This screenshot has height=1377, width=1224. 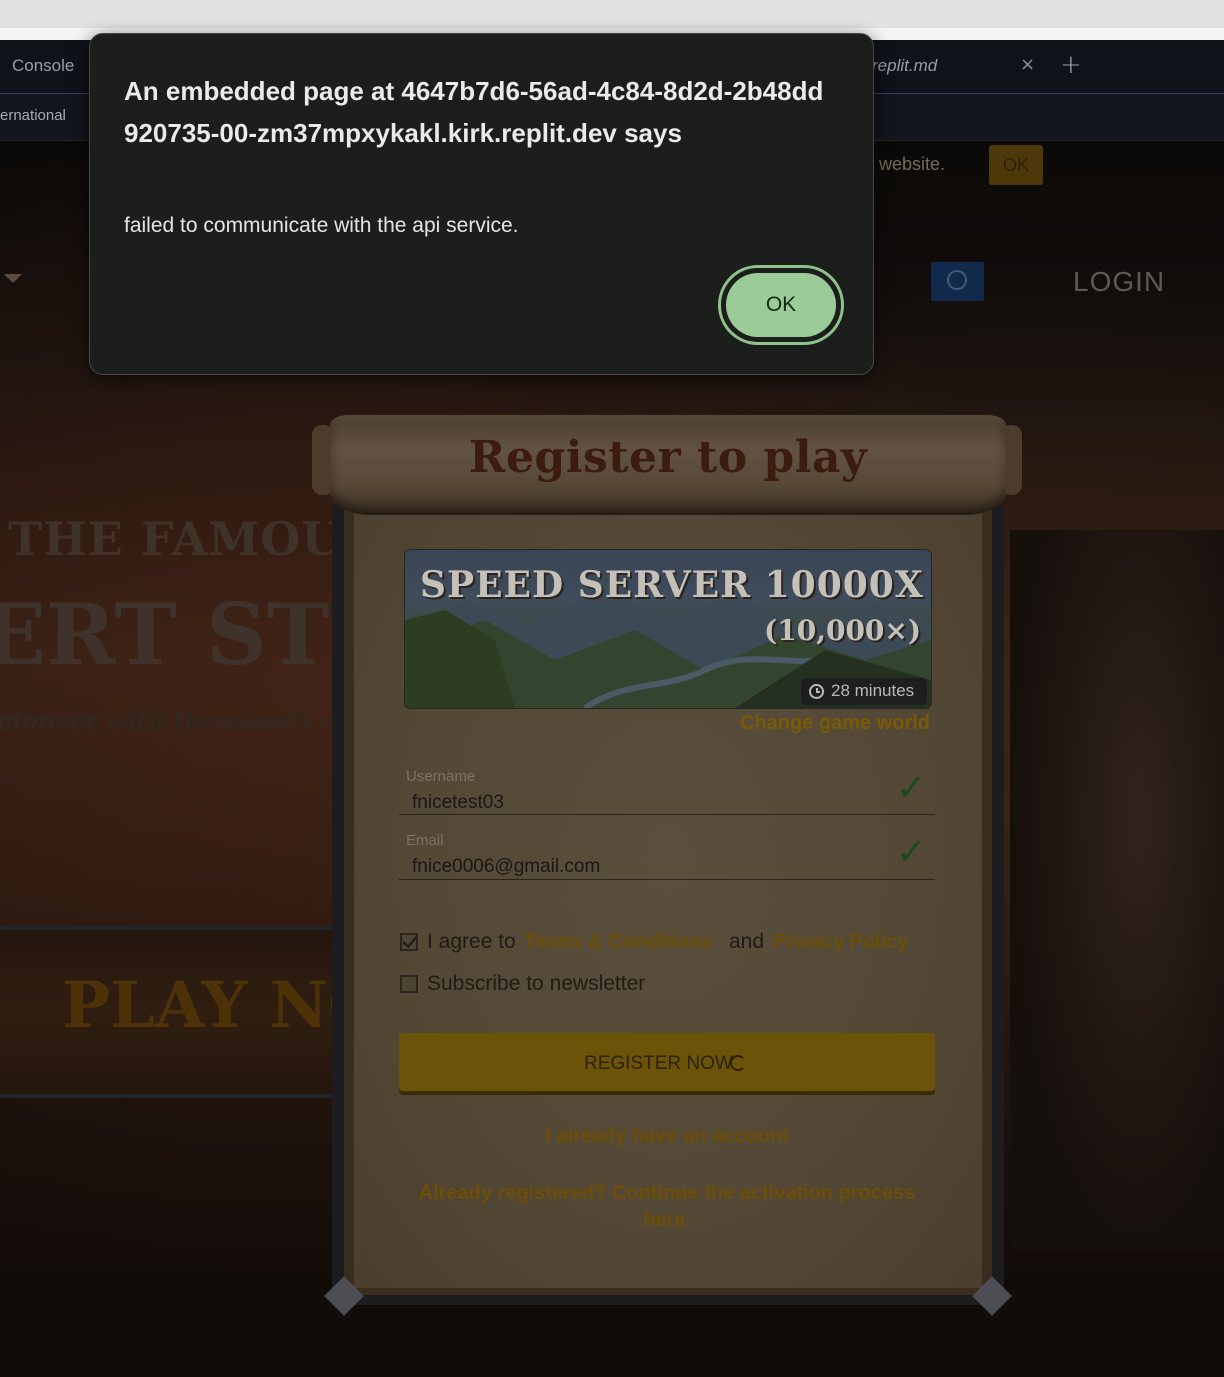 What do you see at coordinates (841, 942) in the screenshot?
I see `privacy-policy-link: Privacy Policy` at bounding box center [841, 942].